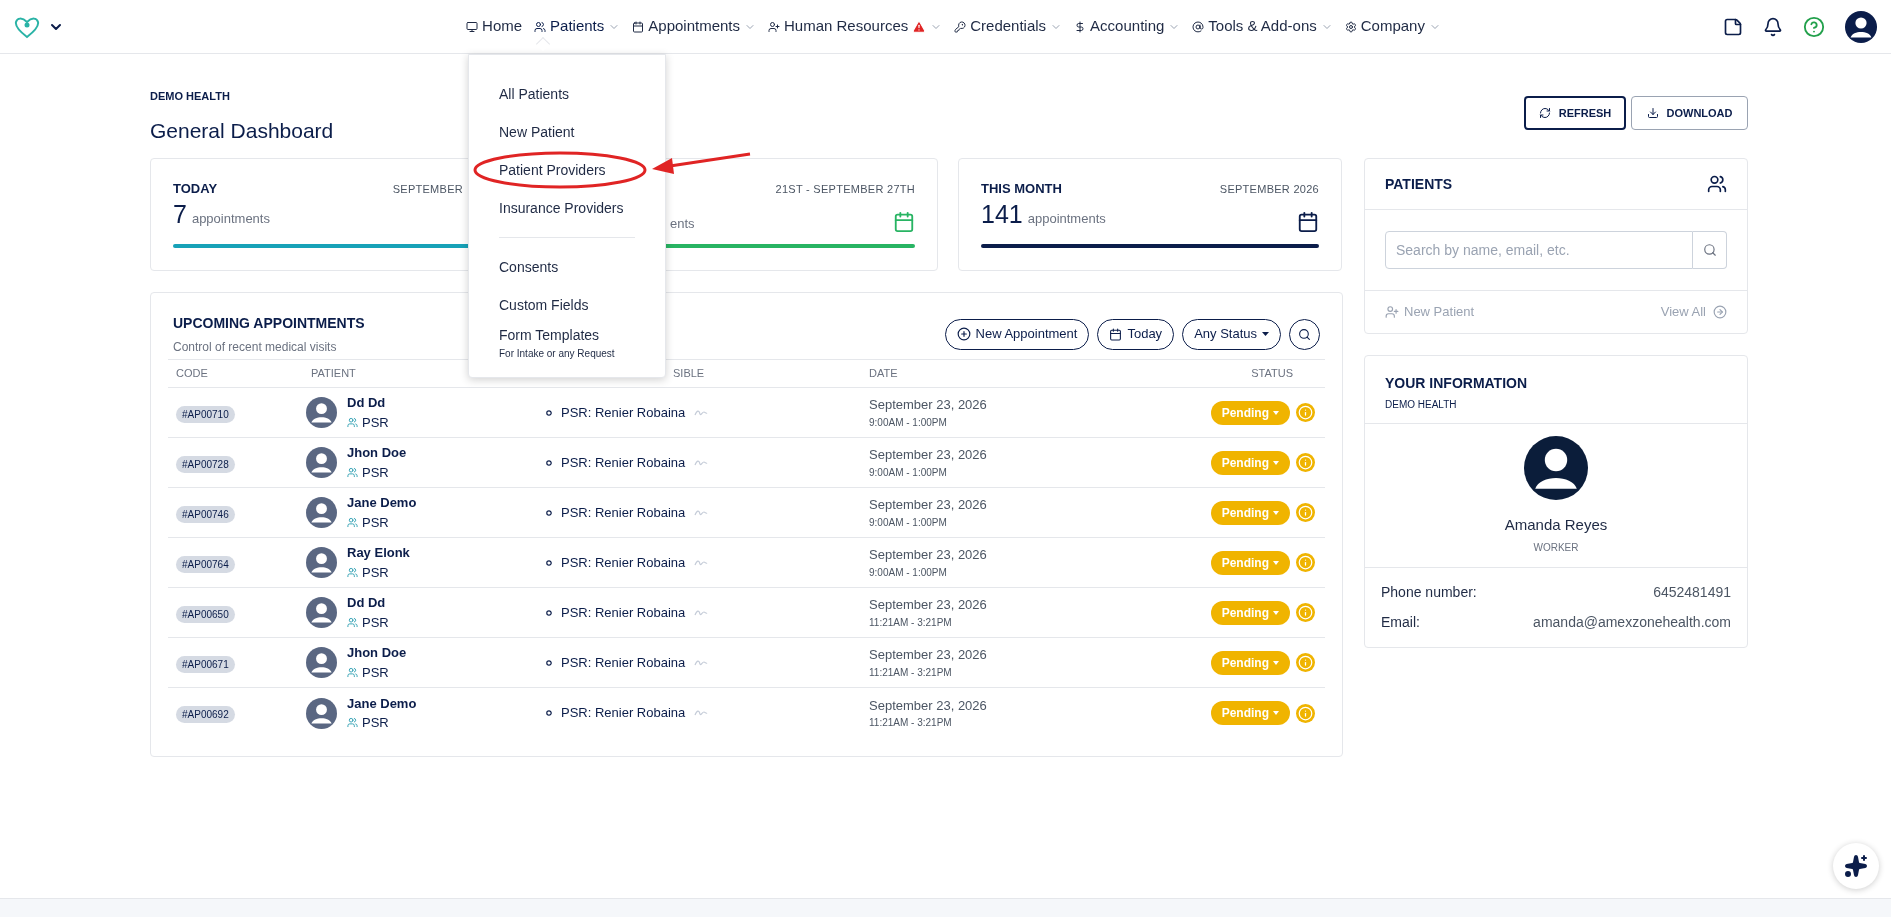  Describe the element at coordinates (1689, 113) in the screenshot. I see `download-button: DOWNLOAD` at that location.